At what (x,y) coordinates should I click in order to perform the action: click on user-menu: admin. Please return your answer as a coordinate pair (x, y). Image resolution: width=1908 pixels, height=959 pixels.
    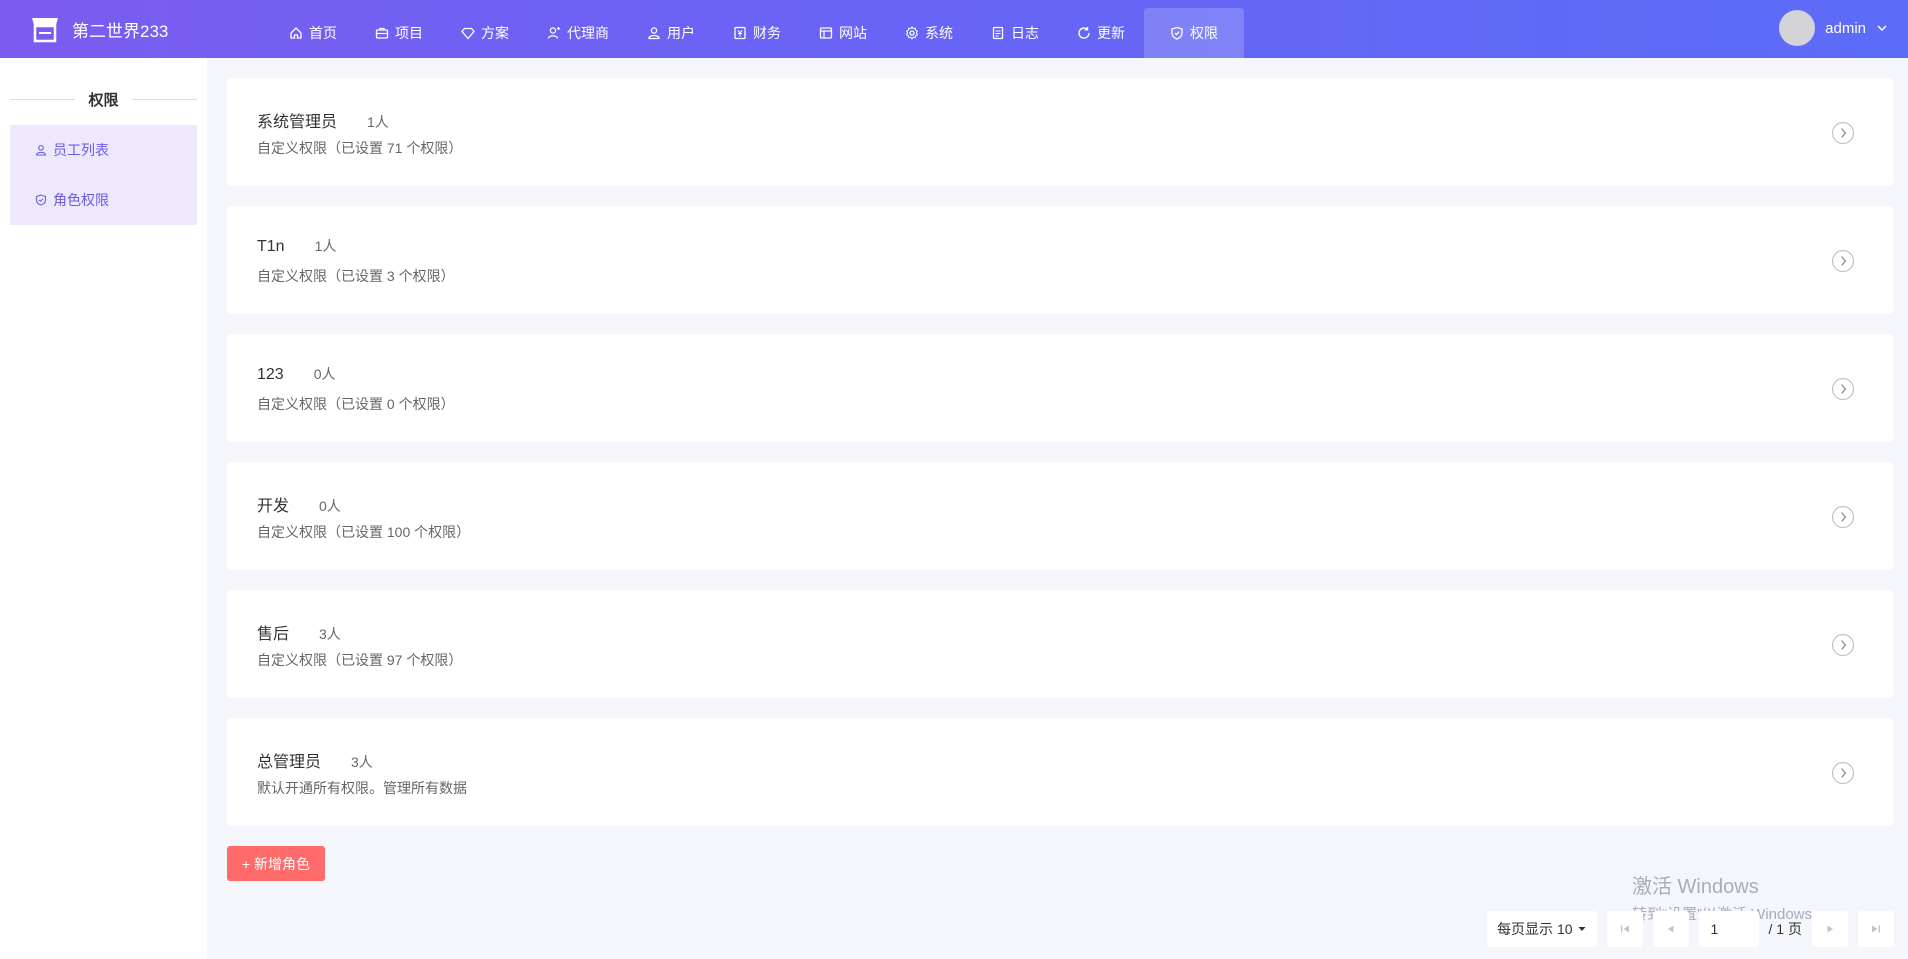
    Looking at the image, I should click on (1833, 28).